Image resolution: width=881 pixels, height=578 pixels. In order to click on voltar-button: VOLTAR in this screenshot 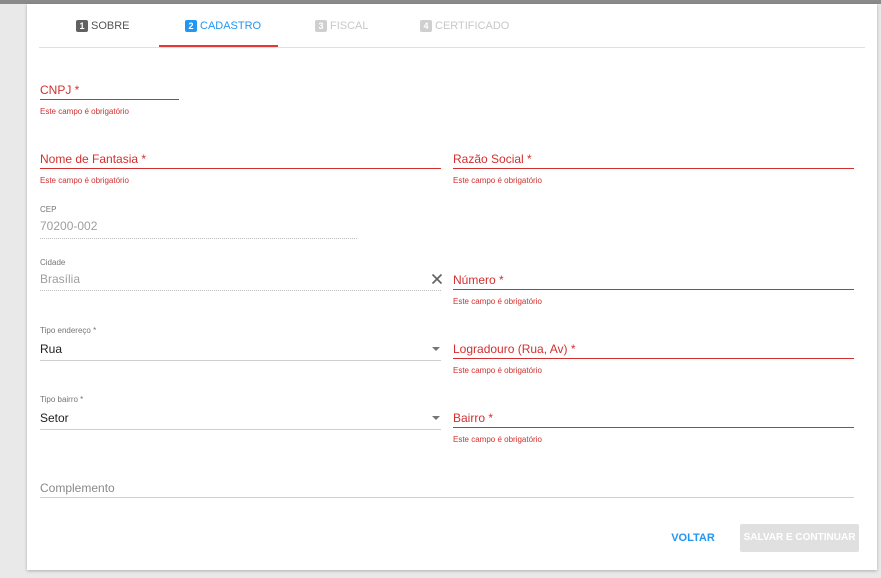, I will do `click(693, 538)`.